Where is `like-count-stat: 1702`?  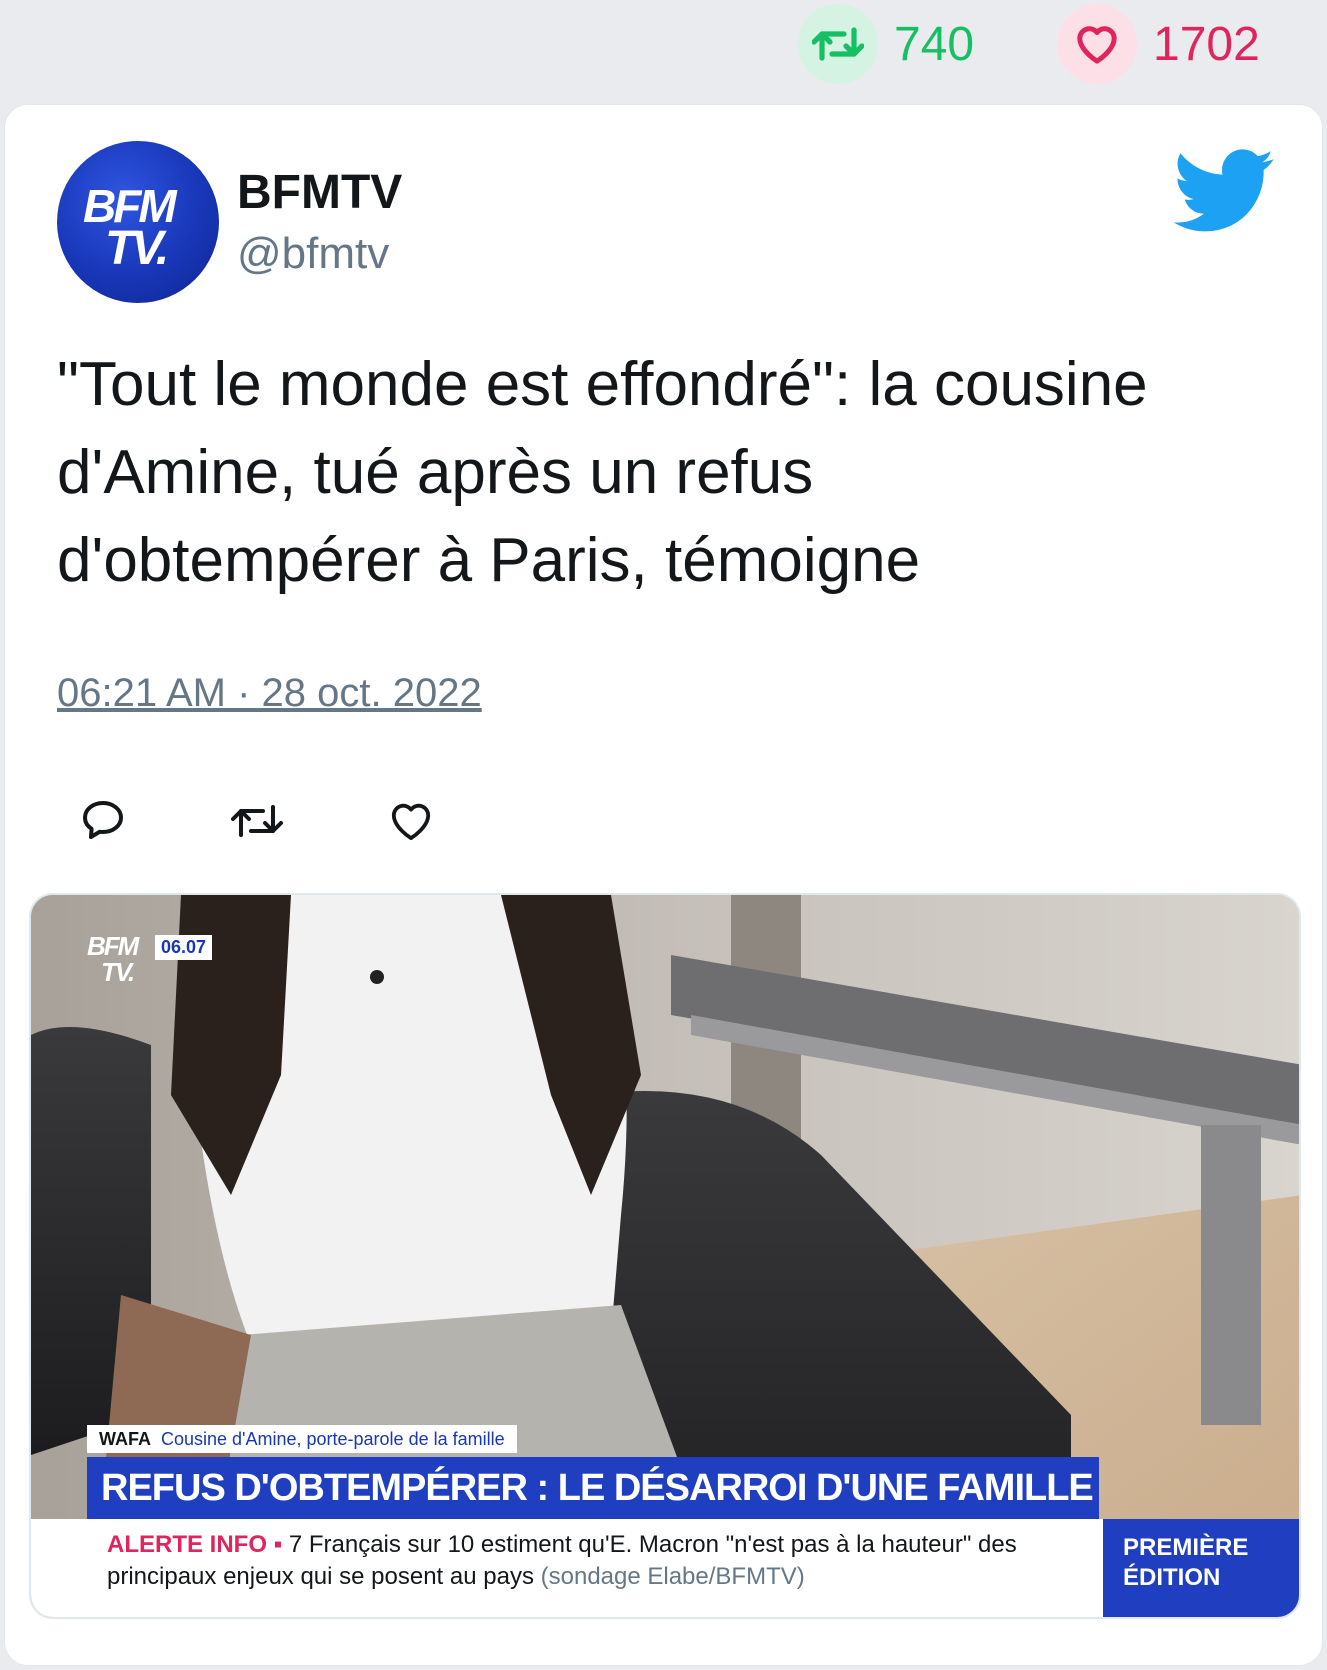
like-count-stat: 1702 is located at coordinates (1158, 44).